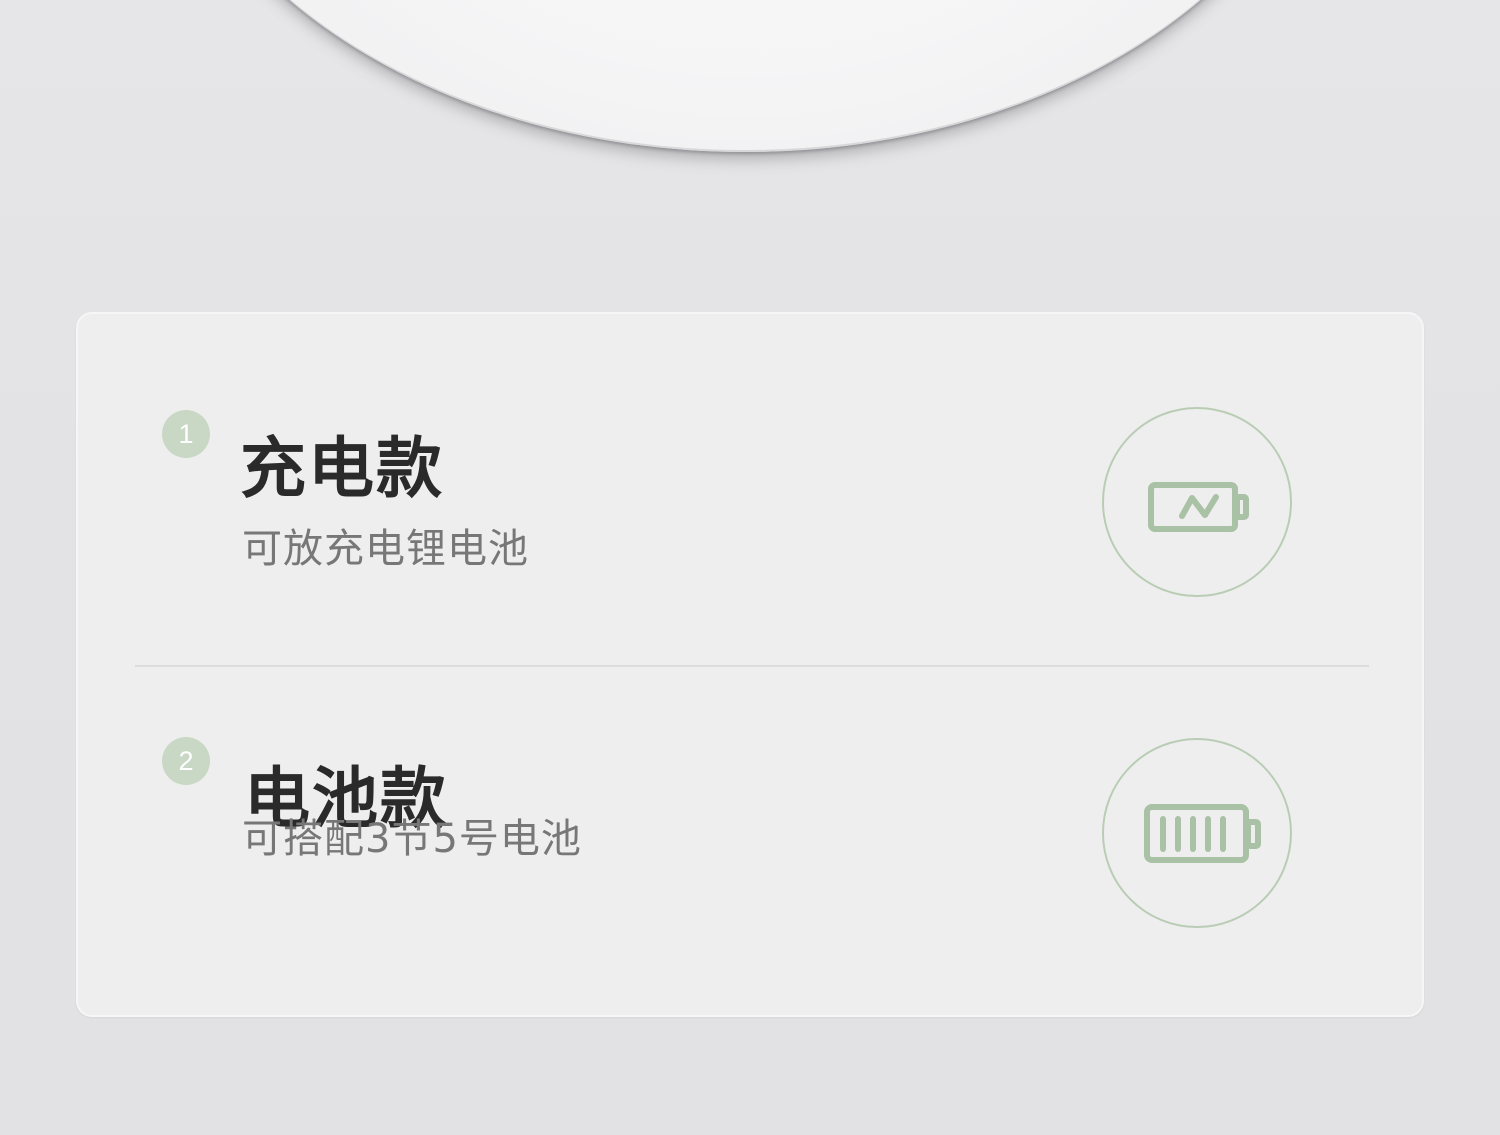 The image size is (1500, 1135). What do you see at coordinates (1197, 833) in the screenshot?
I see `full-battery-icon` at bounding box center [1197, 833].